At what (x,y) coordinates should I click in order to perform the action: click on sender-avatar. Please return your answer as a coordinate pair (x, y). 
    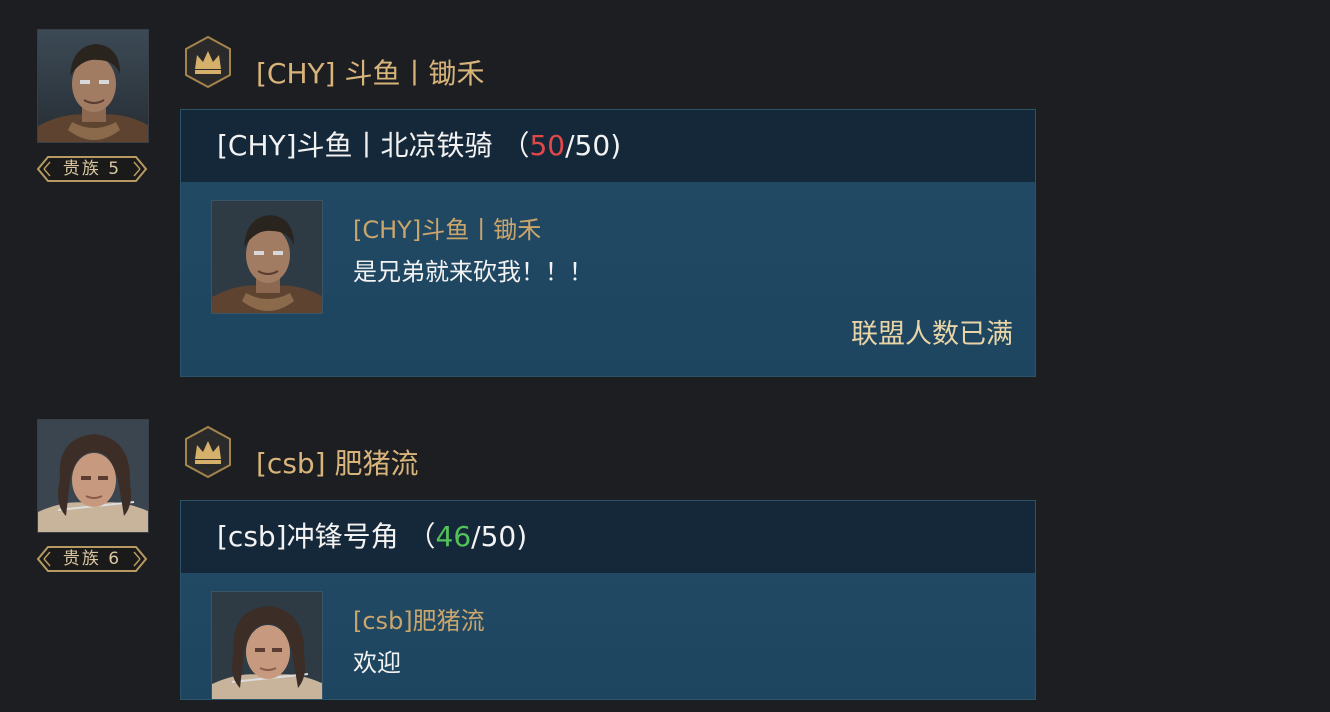
    Looking at the image, I should click on (93, 476).